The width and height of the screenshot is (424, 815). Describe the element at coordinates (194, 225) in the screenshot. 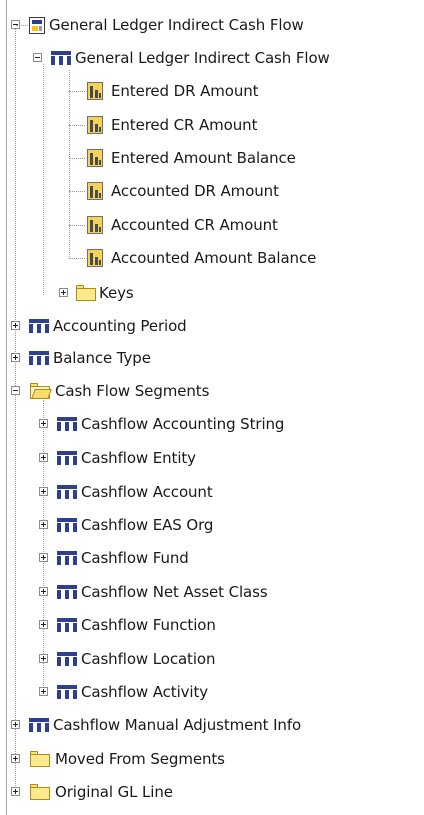

I see `measure-label: Accounted CR Amount` at that location.